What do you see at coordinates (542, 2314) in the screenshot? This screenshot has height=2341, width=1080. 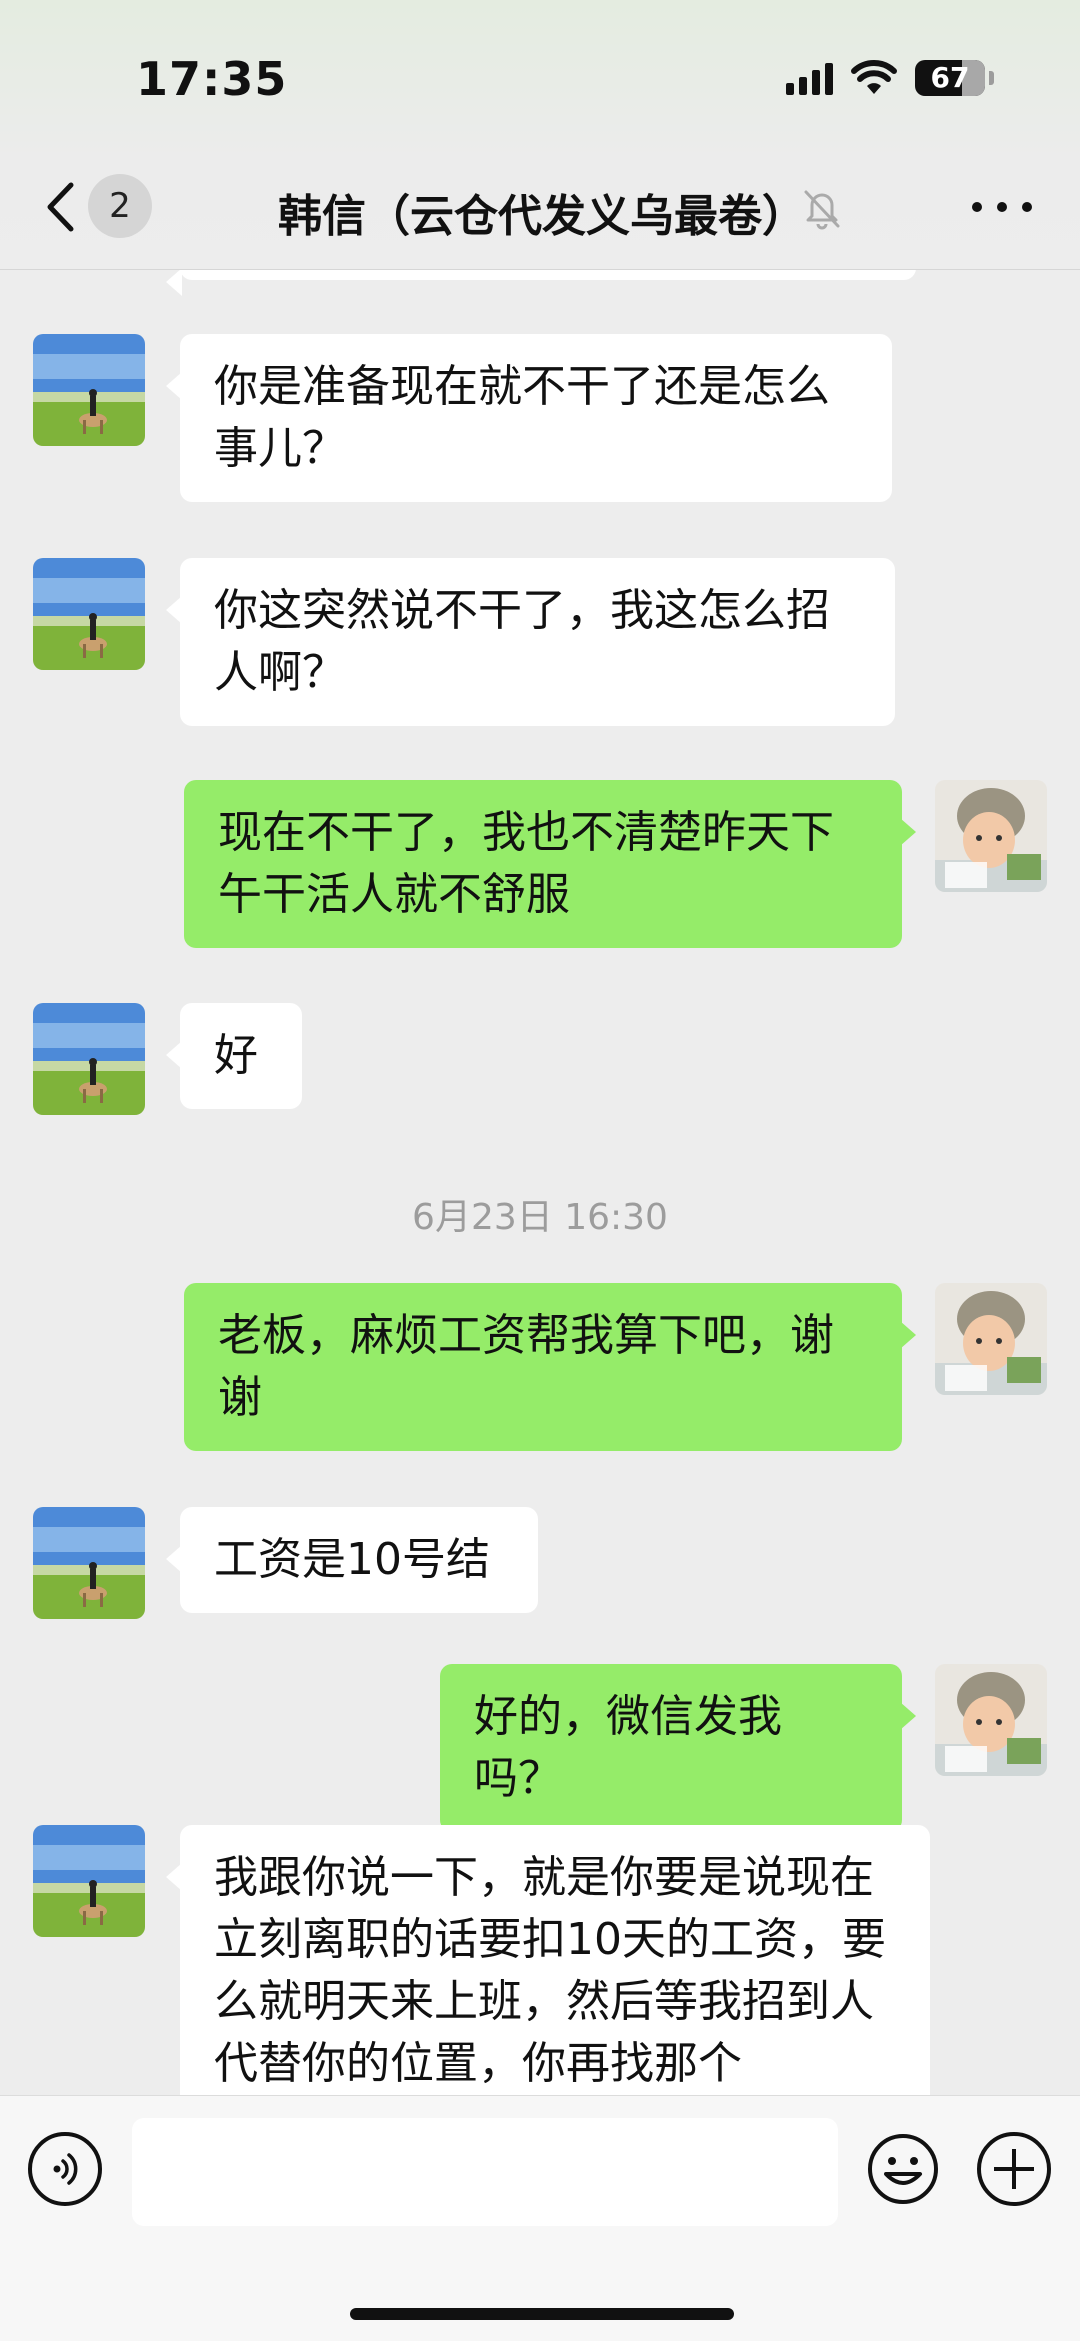 I see `home-indicator` at bounding box center [542, 2314].